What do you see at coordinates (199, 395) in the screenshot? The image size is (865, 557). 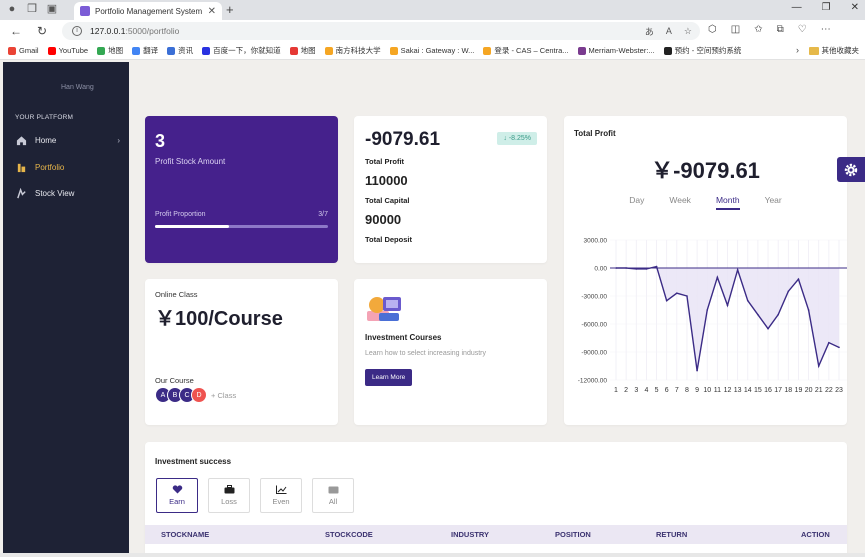 I see `avatar: D` at bounding box center [199, 395].